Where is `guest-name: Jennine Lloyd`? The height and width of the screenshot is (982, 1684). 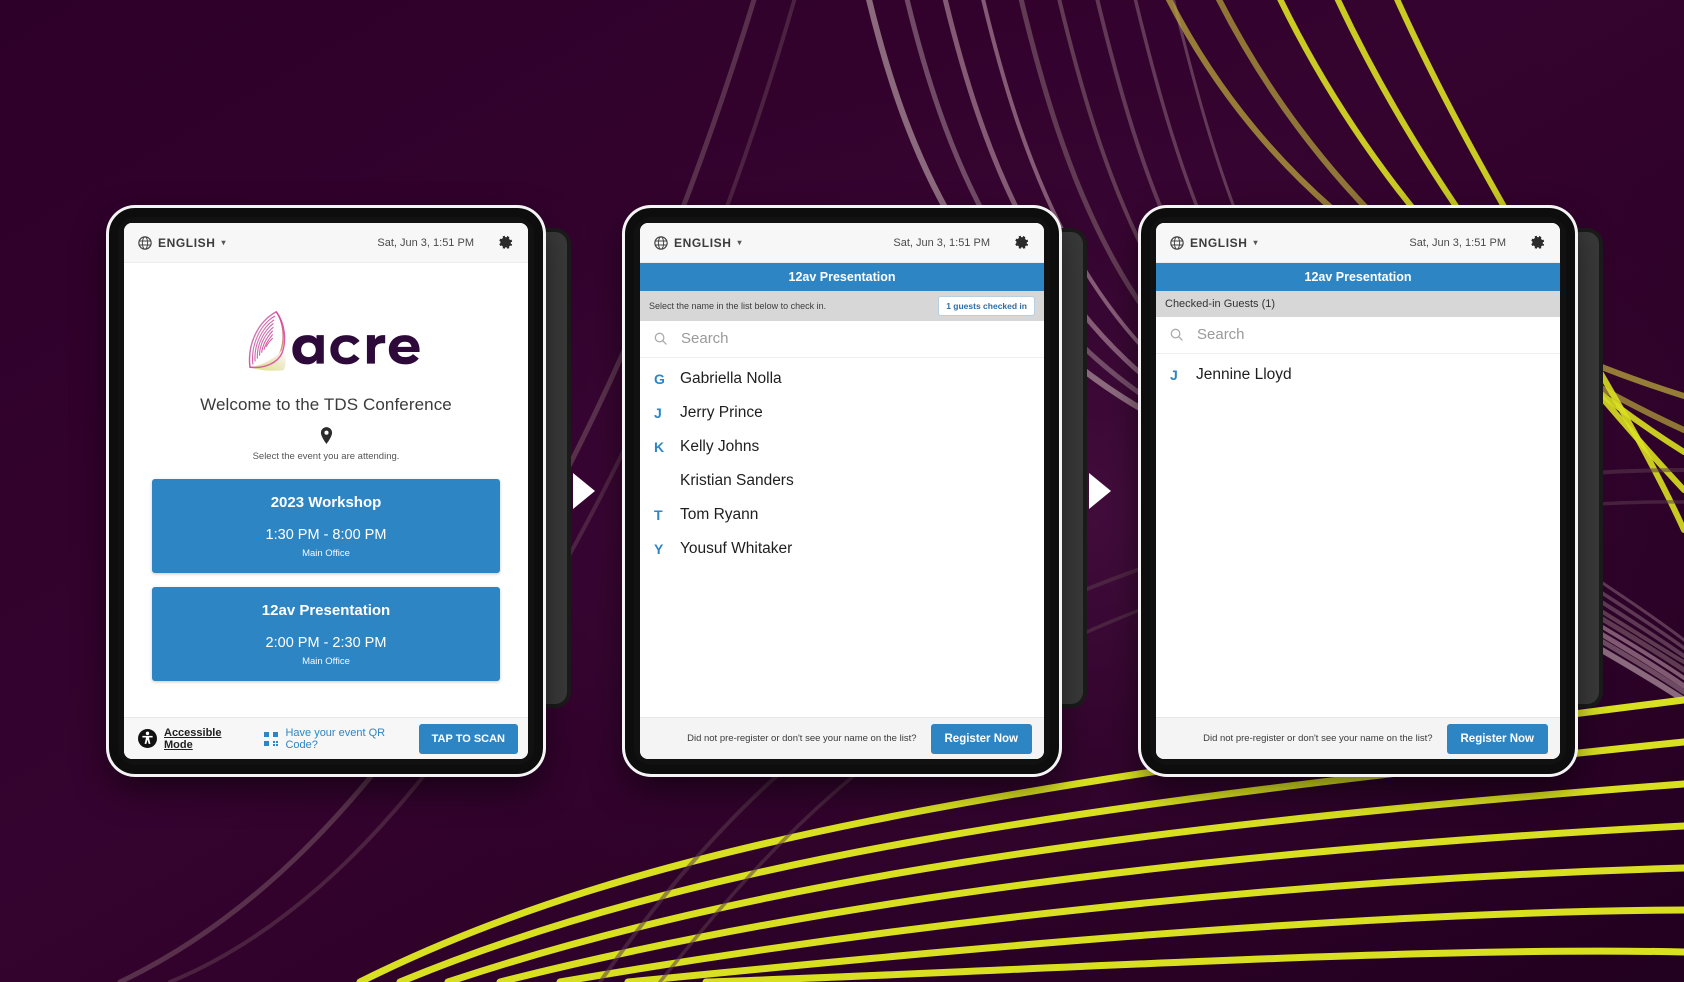 guest-name: Jennine Lloyd is located at coordinates (1244, 374).